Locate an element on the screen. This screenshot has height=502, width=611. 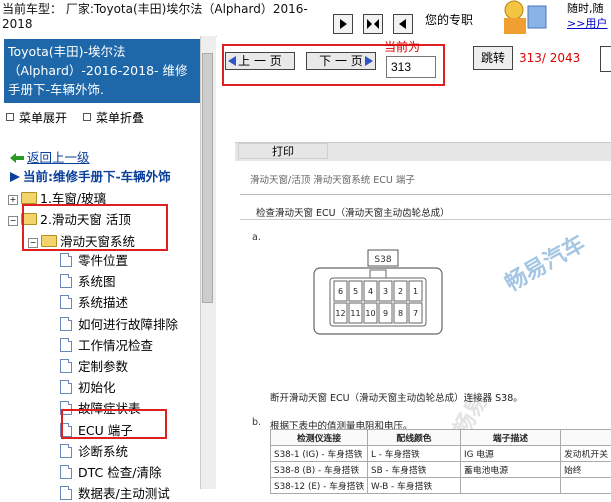
next-arrow-icon is located at coordinates (369, 61).